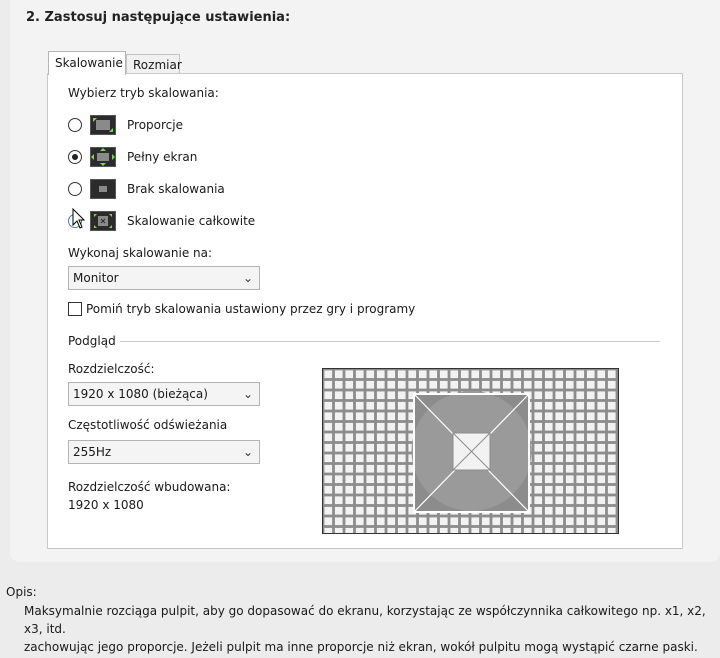 This screenshot has width=720, height=658. I want to click on refresh-rate-dropdown: 255Hz ⌄, so click(164, 452).